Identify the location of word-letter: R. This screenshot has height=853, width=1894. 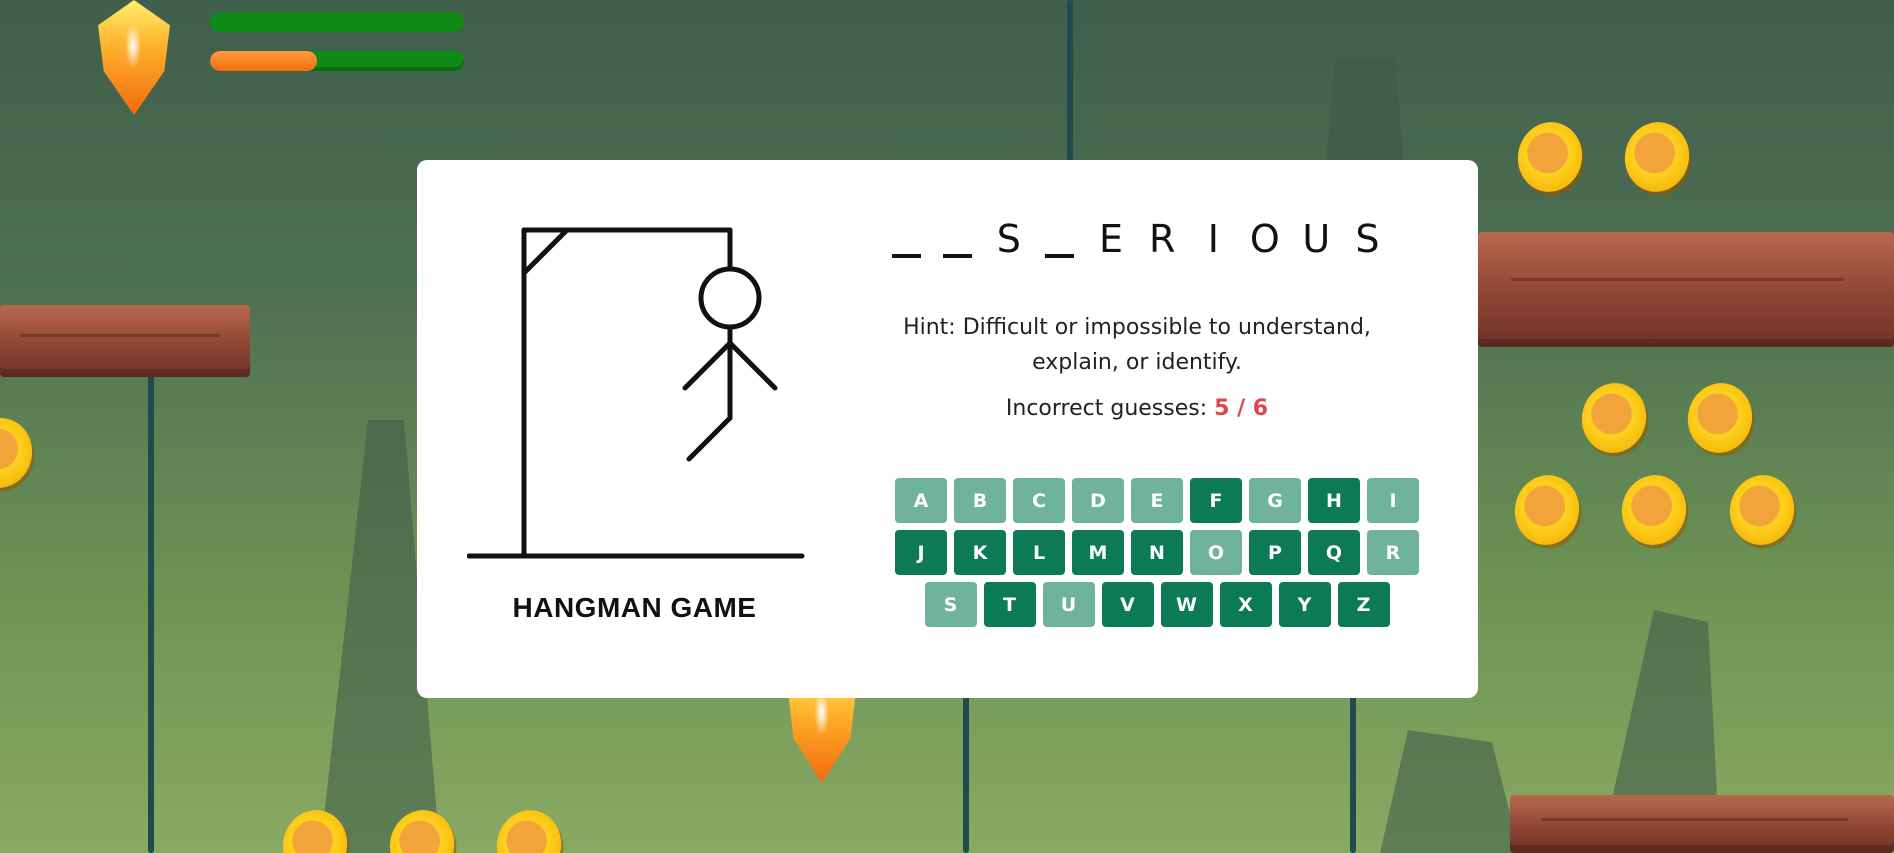
(1162, 239).